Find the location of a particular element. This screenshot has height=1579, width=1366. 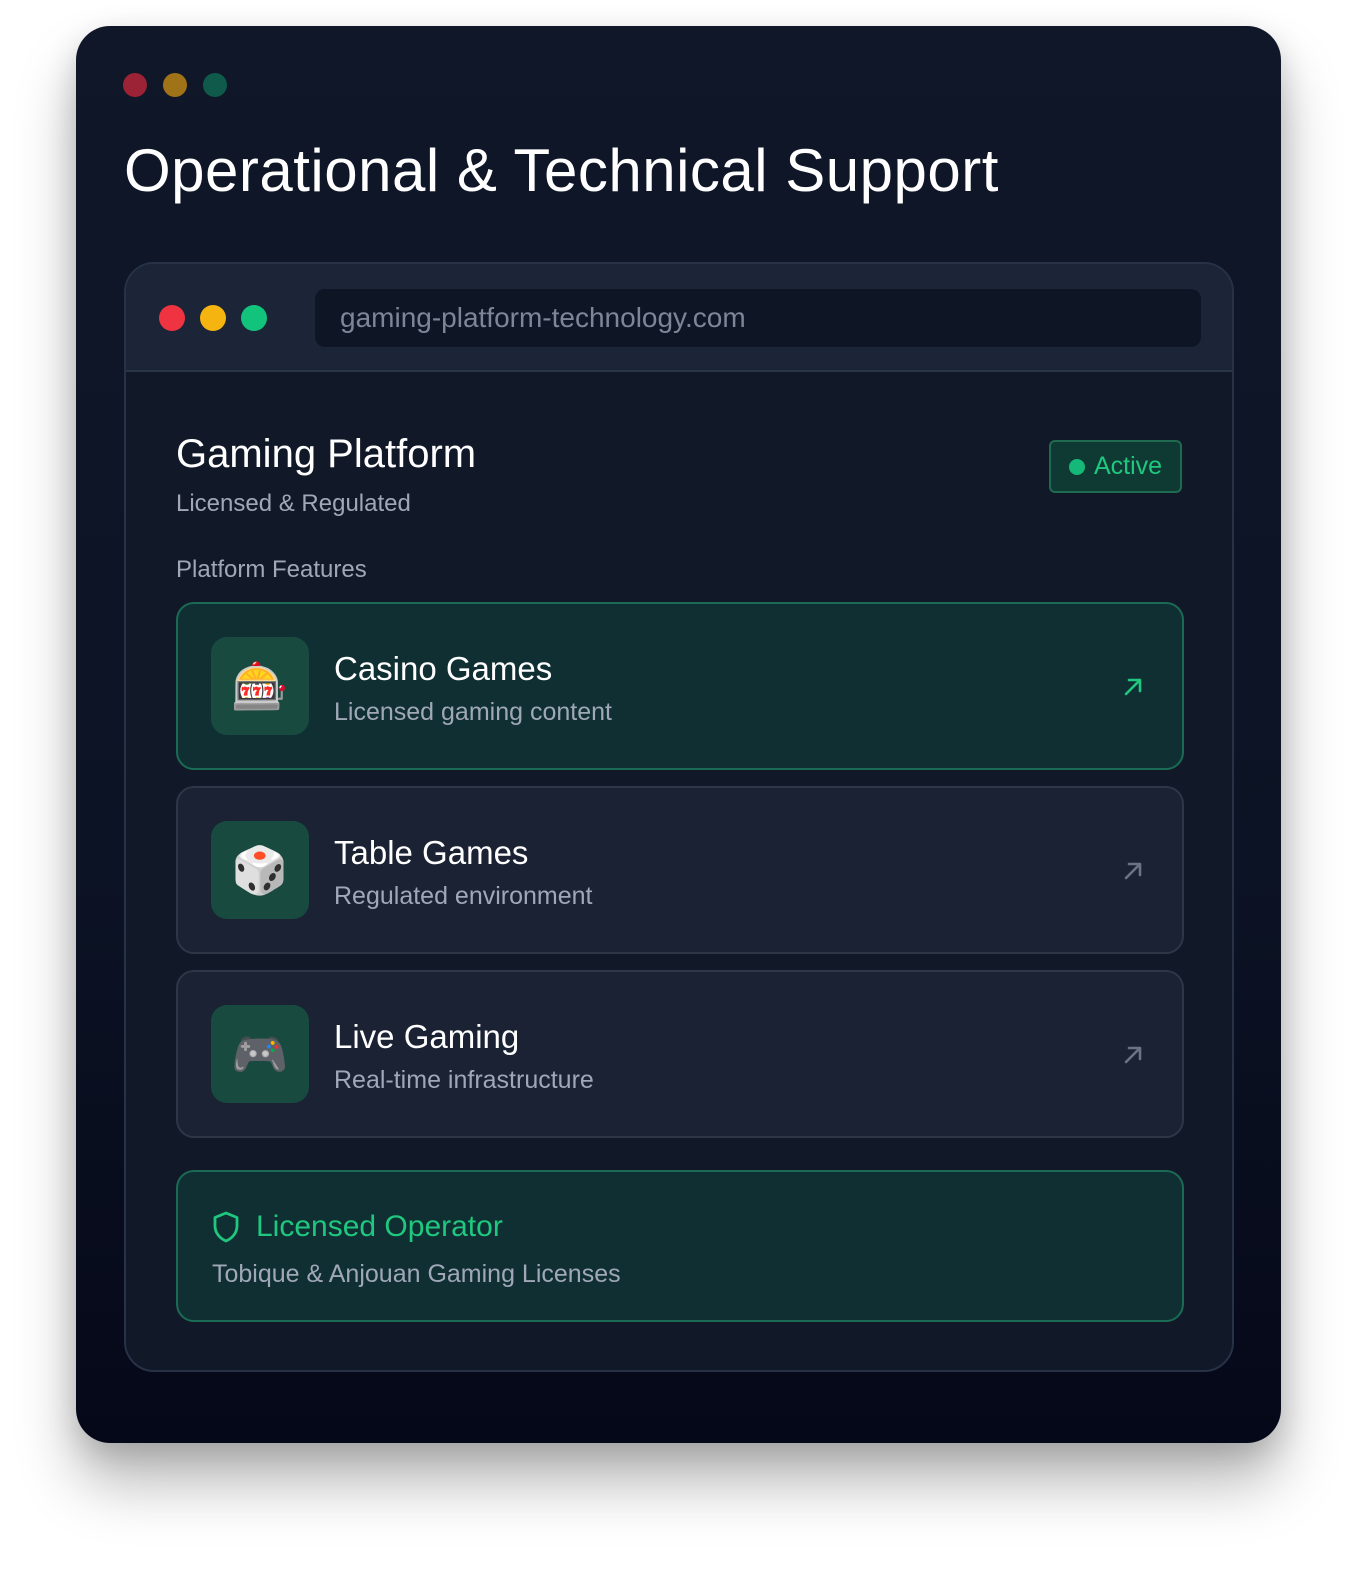

close-dot is located at coordinates (135, 85).